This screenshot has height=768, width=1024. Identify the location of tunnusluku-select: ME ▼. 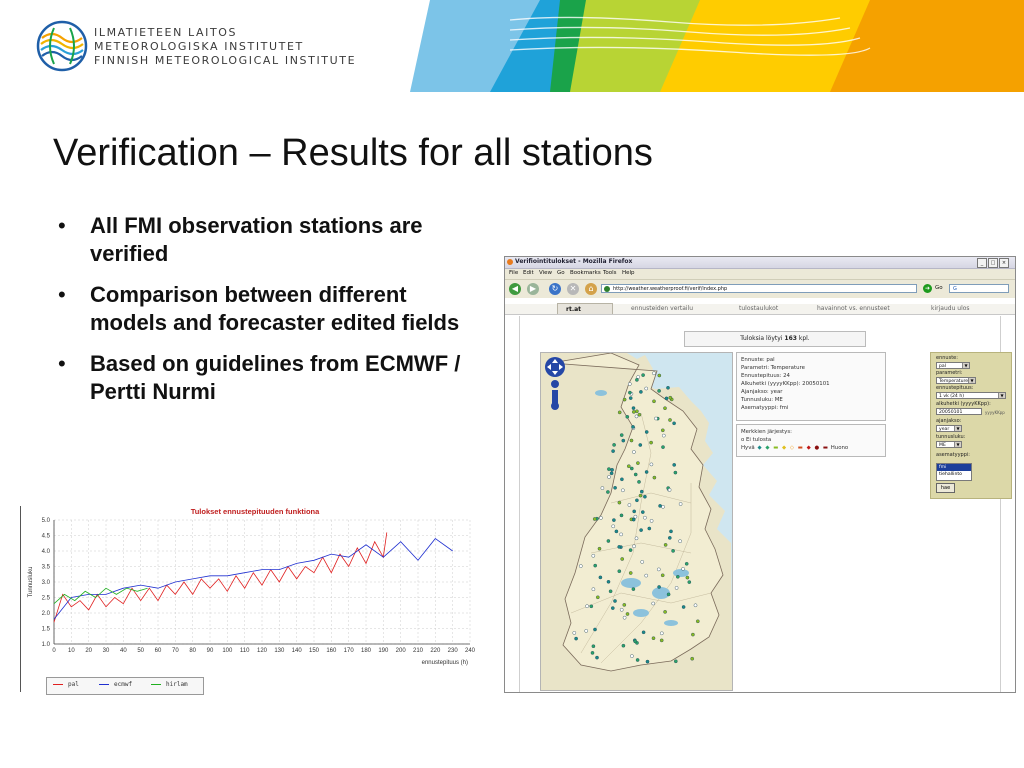
(949, 444).